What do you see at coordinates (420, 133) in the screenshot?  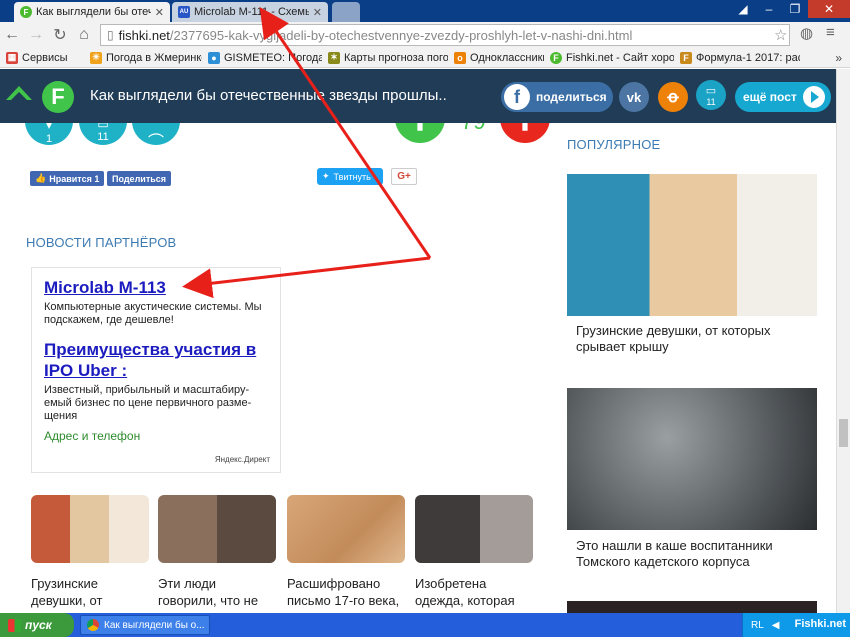 I see `upvote-button: ▮` at bounding box center [420, 133].